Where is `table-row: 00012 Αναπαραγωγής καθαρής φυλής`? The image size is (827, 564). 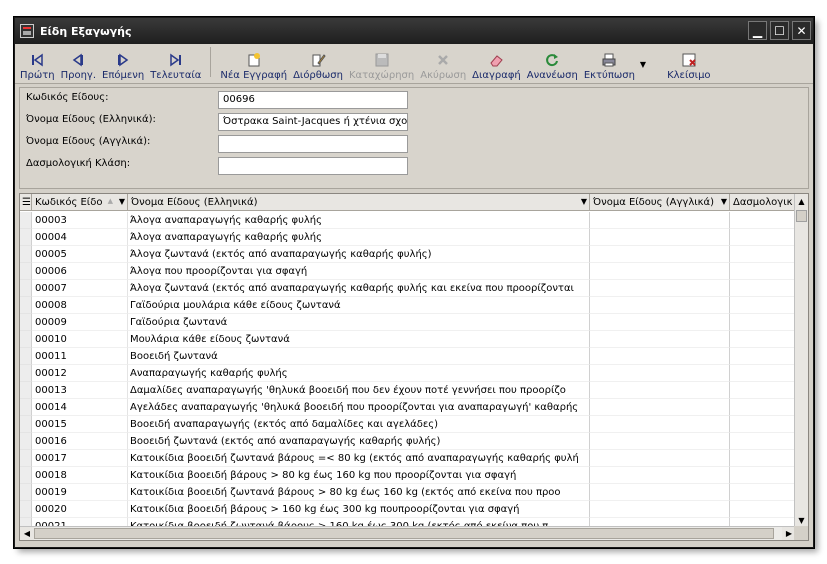 table-row: 00012 Αναπαραγωγής καθαρής φυλής is located at coordinates (407, 373).